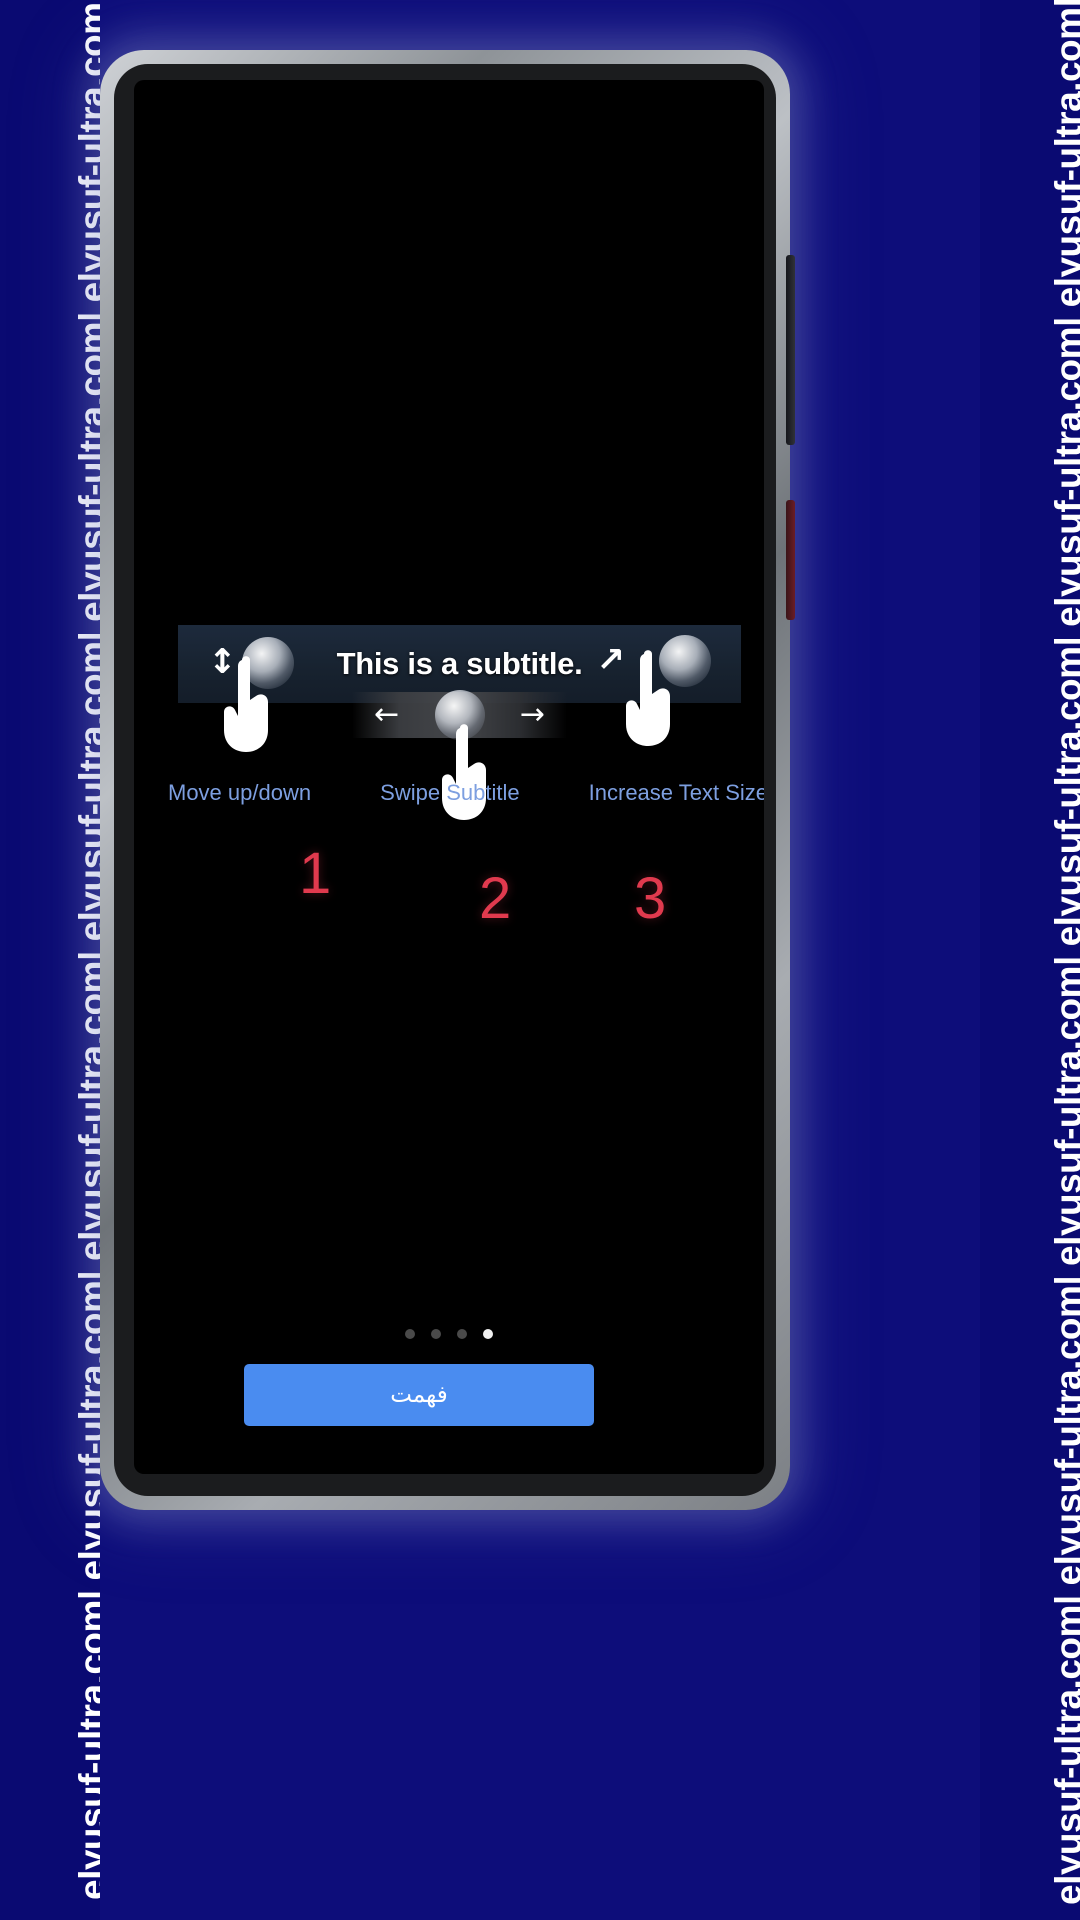 The height and width of the screenshot is (1920, 1080). What do you see at coordinates (495, 898) in the screenshot?
I see `step-number-2: 2` at bounding box center [495, 898].